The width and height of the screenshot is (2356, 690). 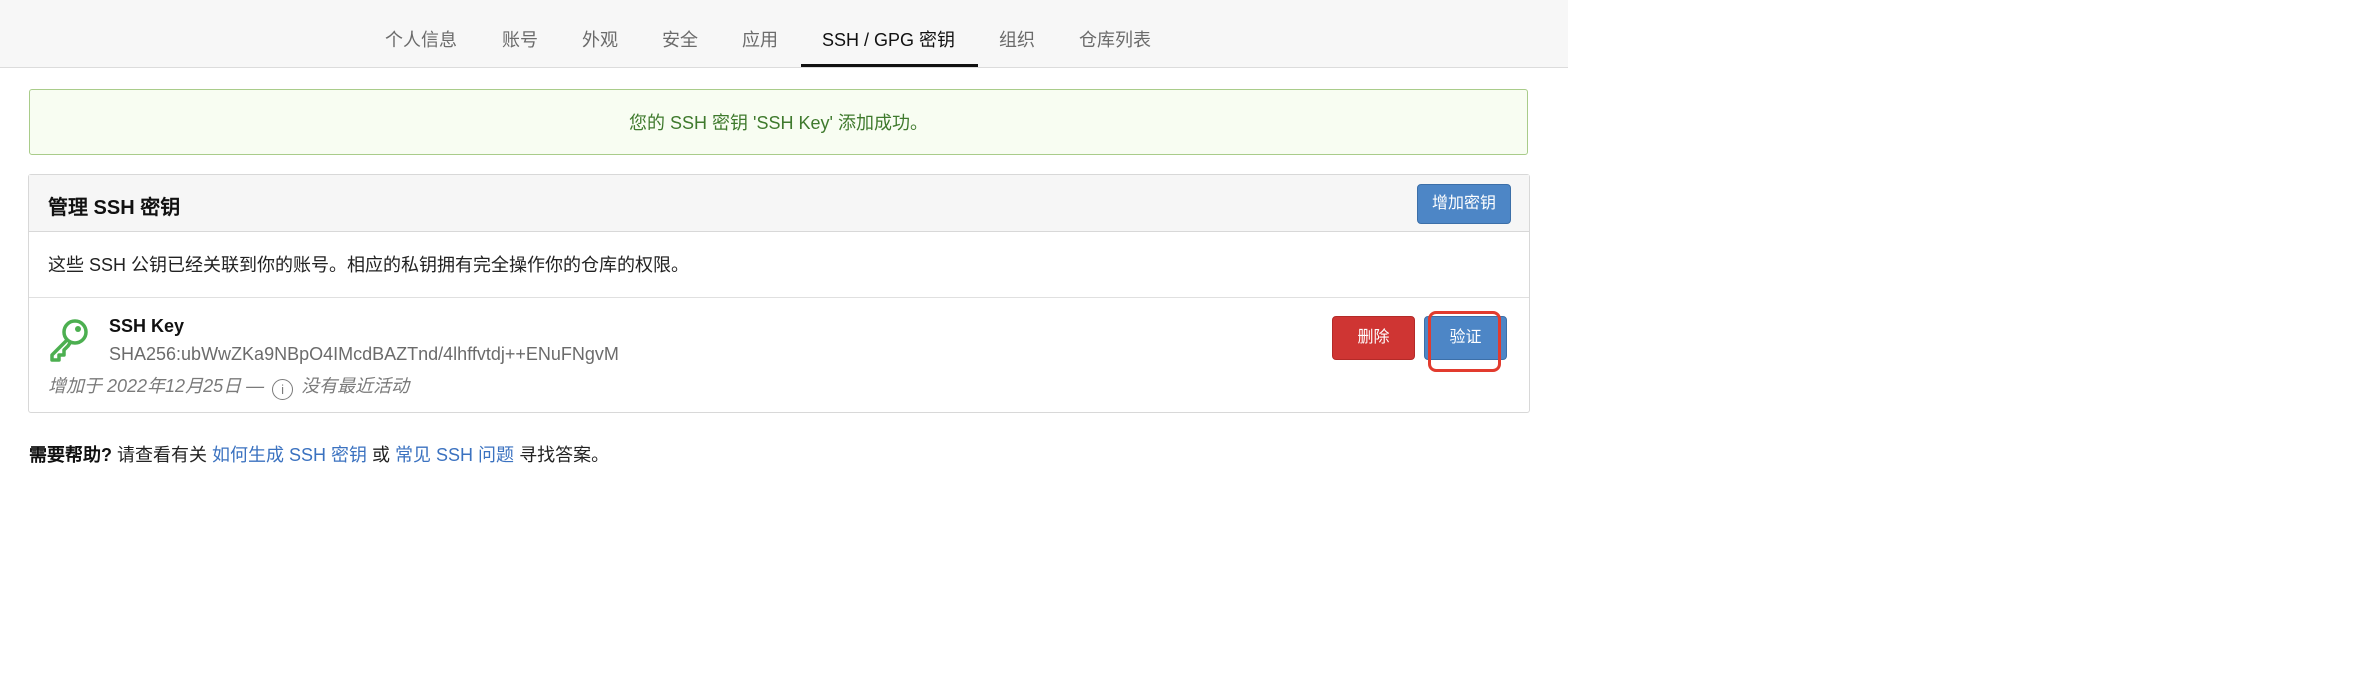 I want to click on success-alert-message: 您的 SSH 密钥 'SSH Key' 添加成功。, so click(x=778, y=123).